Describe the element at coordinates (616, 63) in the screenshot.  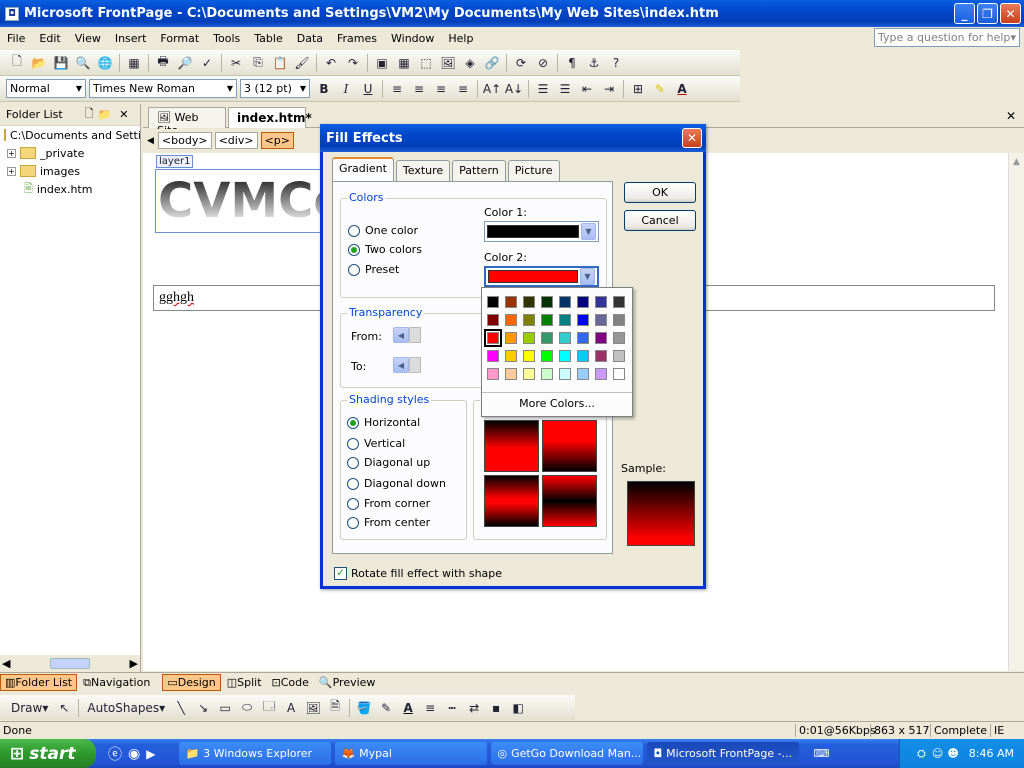
I see `help-icon: ?` at that location.